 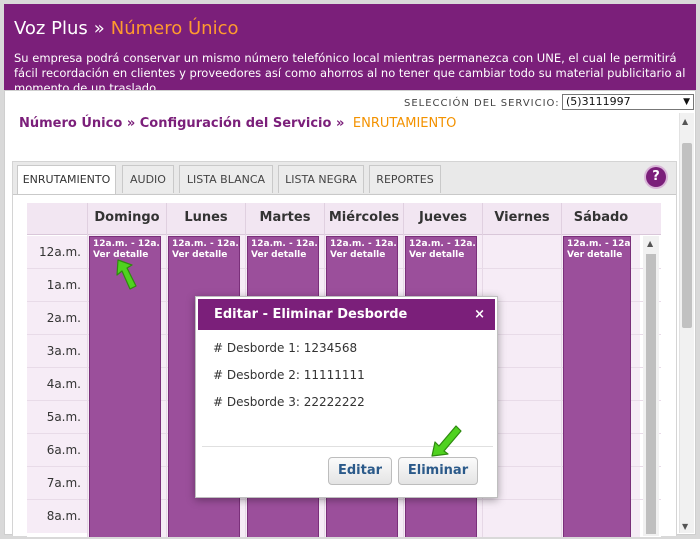 I want to click on tab-reportes: REPORTES, so click(x=405, y=179).